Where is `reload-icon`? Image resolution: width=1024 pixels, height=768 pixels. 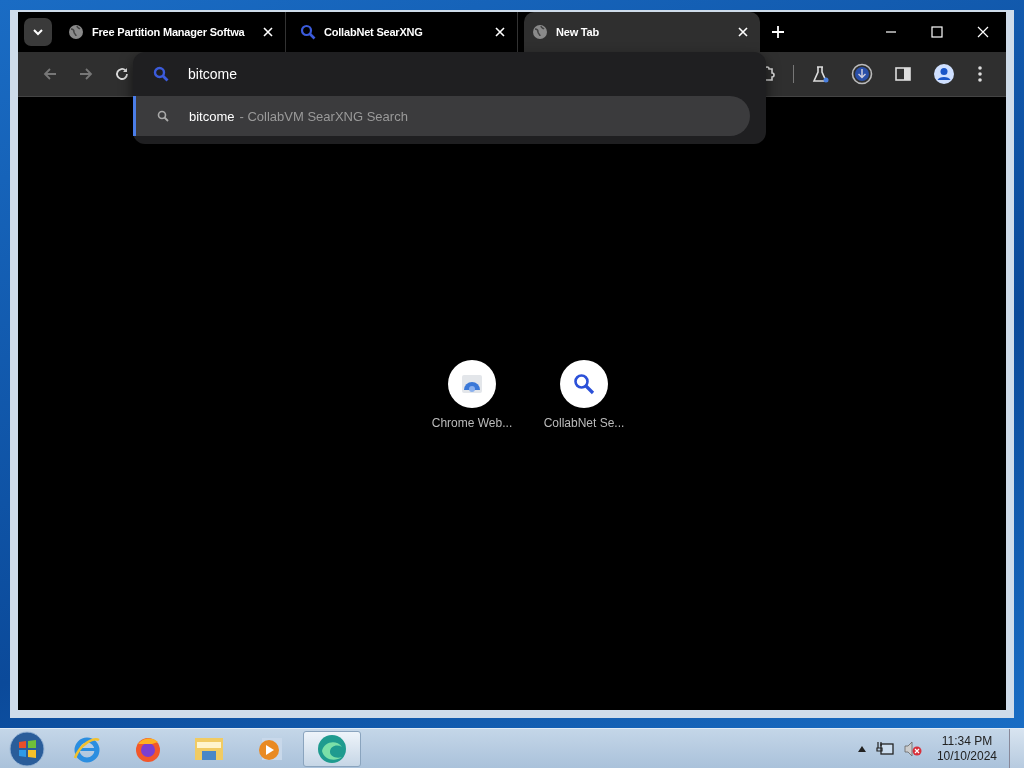
reload-icon is located at coordinates (122, 74).